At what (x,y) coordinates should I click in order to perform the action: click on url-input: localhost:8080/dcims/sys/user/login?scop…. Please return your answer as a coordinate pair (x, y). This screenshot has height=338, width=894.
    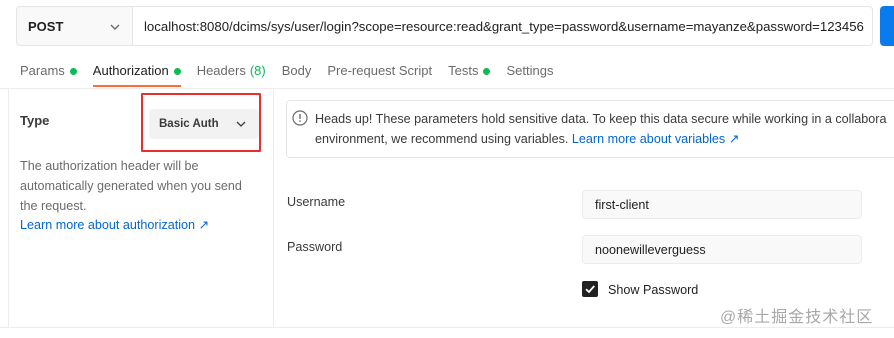
    Looking at the image, I should click on (502, 26).